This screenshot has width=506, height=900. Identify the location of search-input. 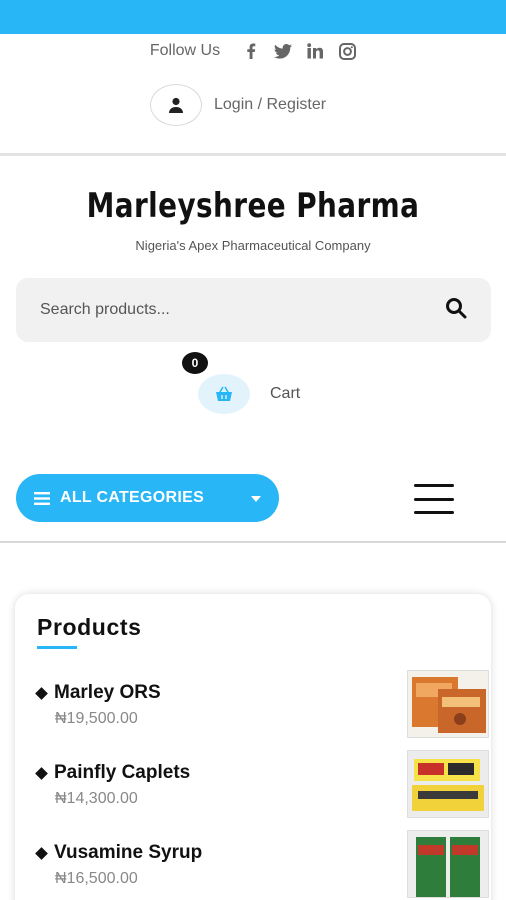
(242, 310).